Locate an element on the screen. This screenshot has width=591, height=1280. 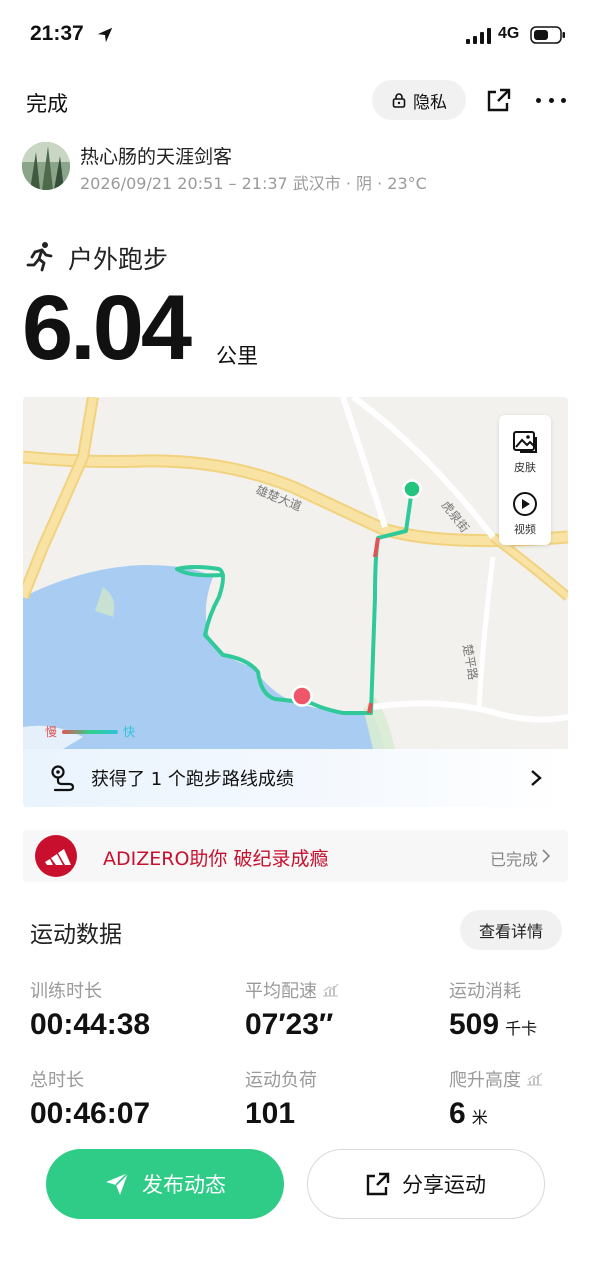
stat-label: 爬升高度 is located at coordinates (485, 1080).